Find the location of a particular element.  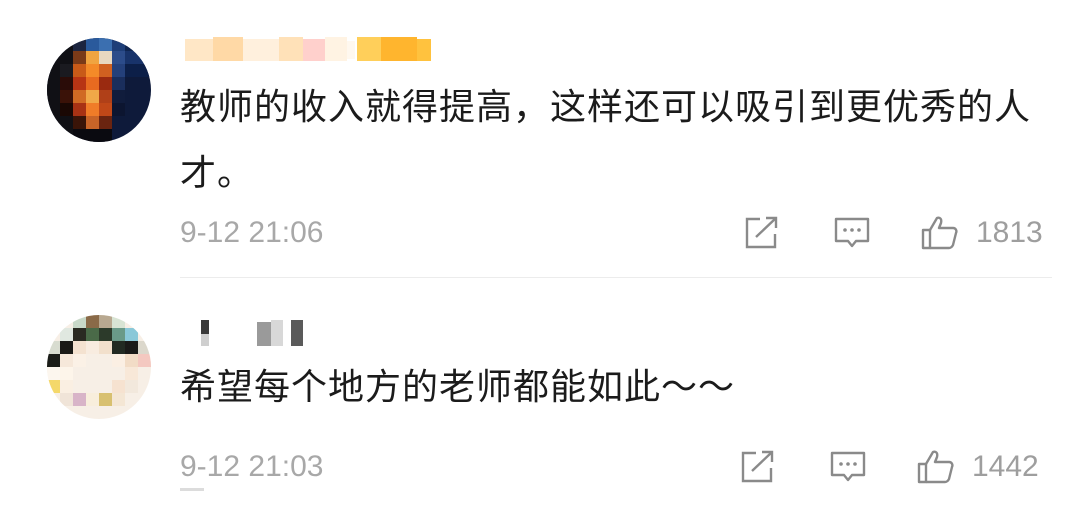

like-count: 1442 is located at coordinates (1005, 466).